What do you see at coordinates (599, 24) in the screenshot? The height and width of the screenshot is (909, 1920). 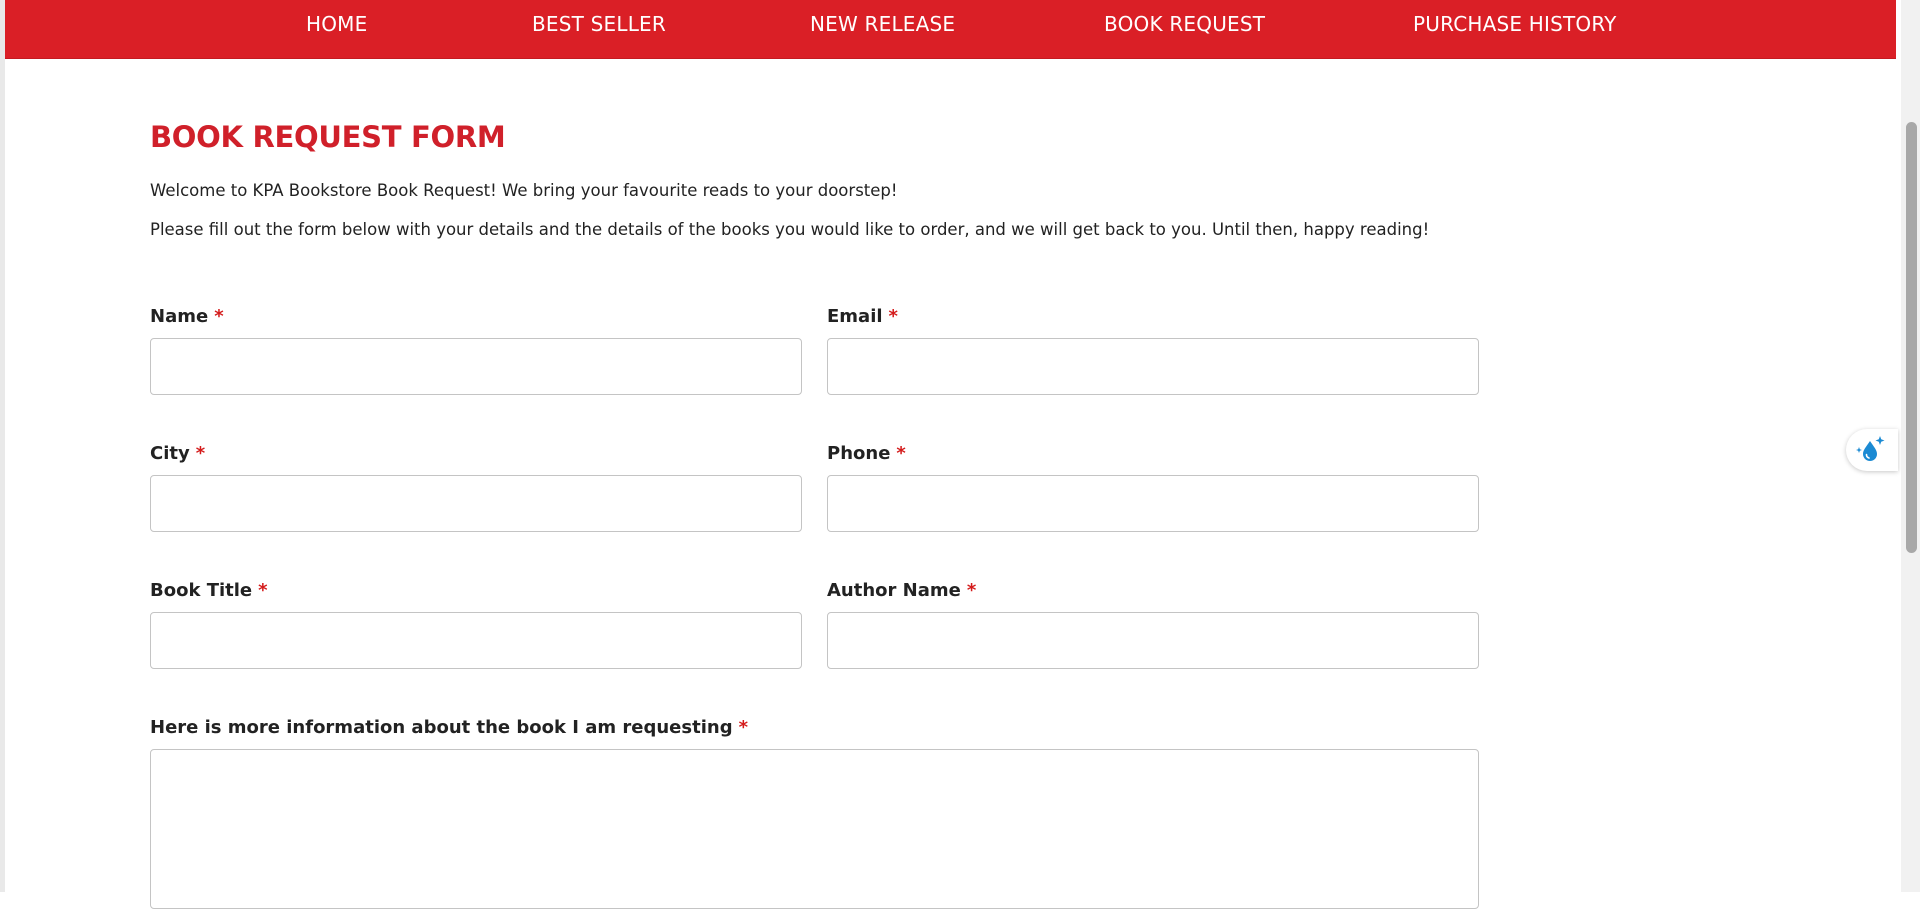 I see `nav-best-seller-link: BEST SELLER` at bounding box center [599, 24].